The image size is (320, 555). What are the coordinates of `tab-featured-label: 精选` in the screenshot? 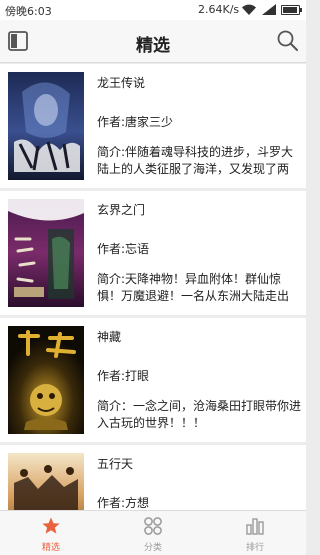 It's located at (50, 548).